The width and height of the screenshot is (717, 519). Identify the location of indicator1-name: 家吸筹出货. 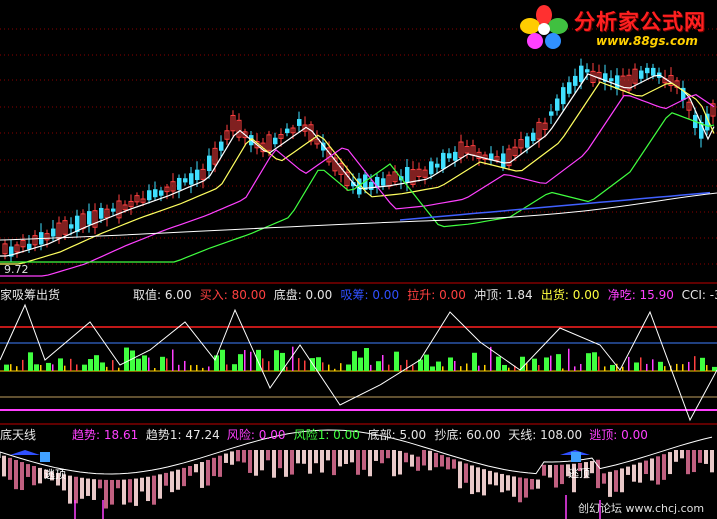
(30, 295).